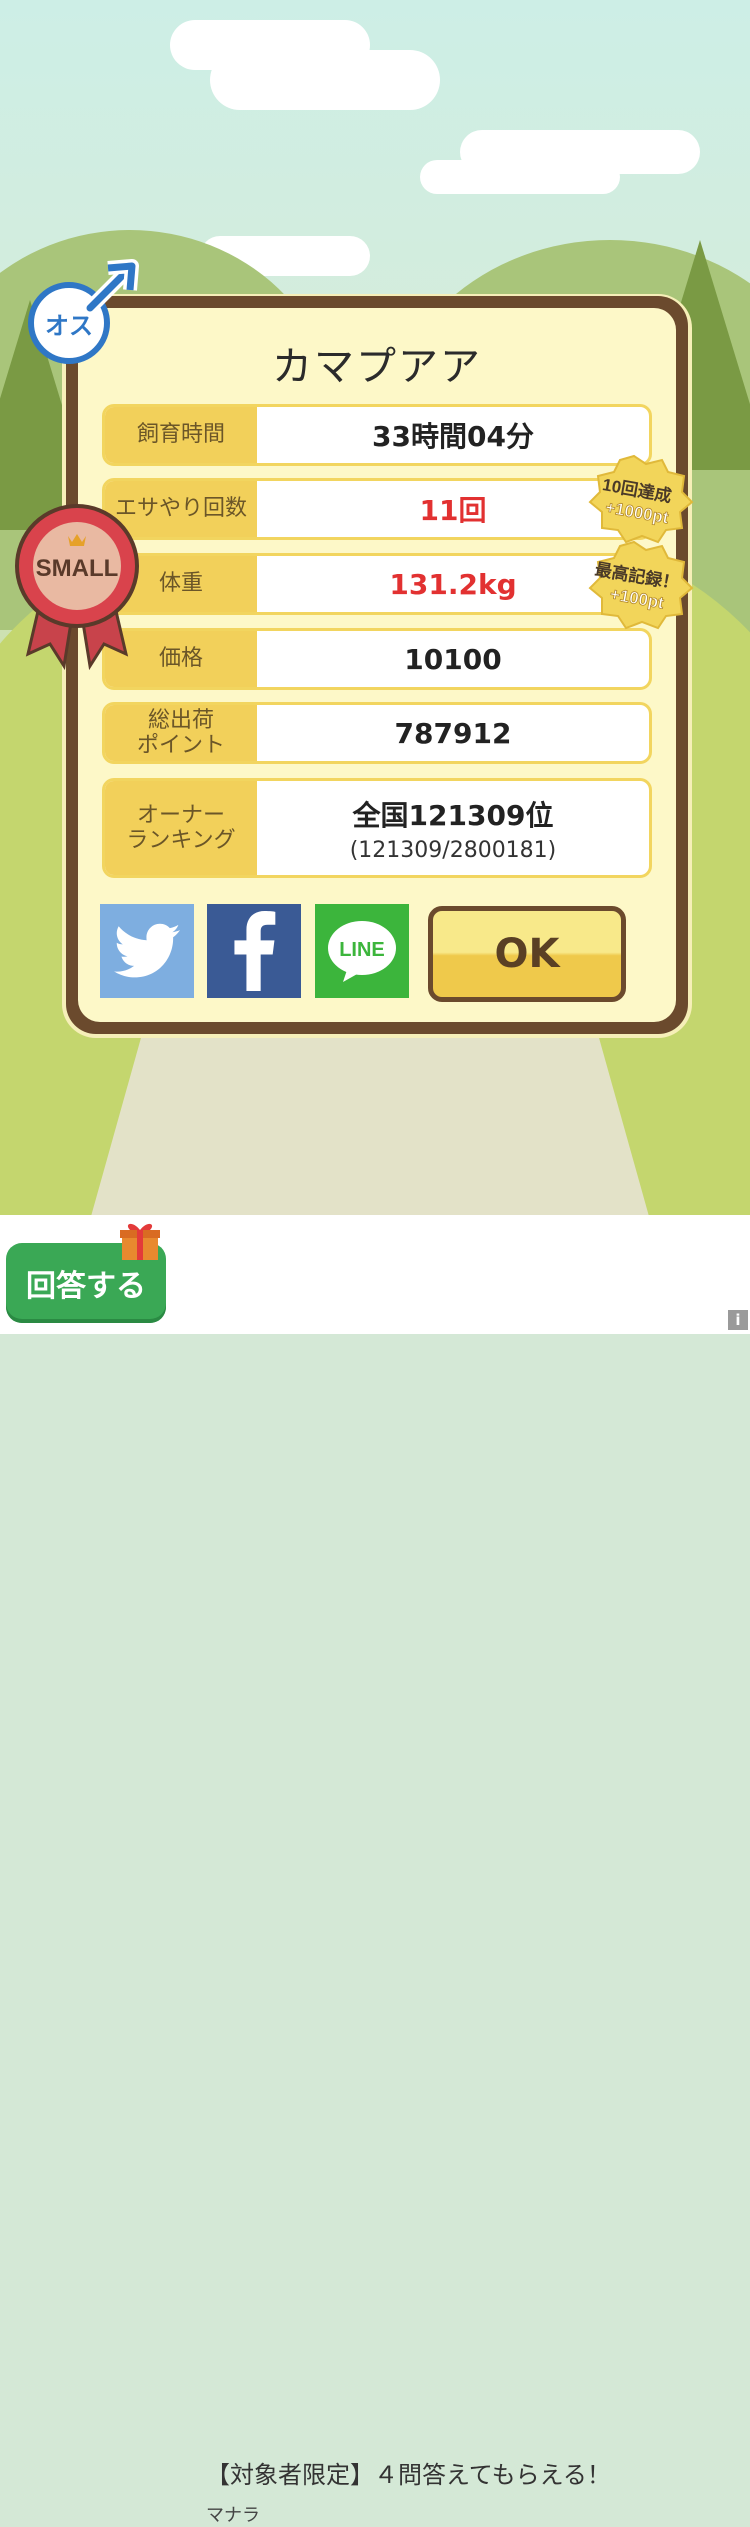 The image size is (750, 2527). What do you see at coordinates (233, 2515) in the screenshot?
I see `ad-sponsor: マナラ` at bounding box center [233, 2515].